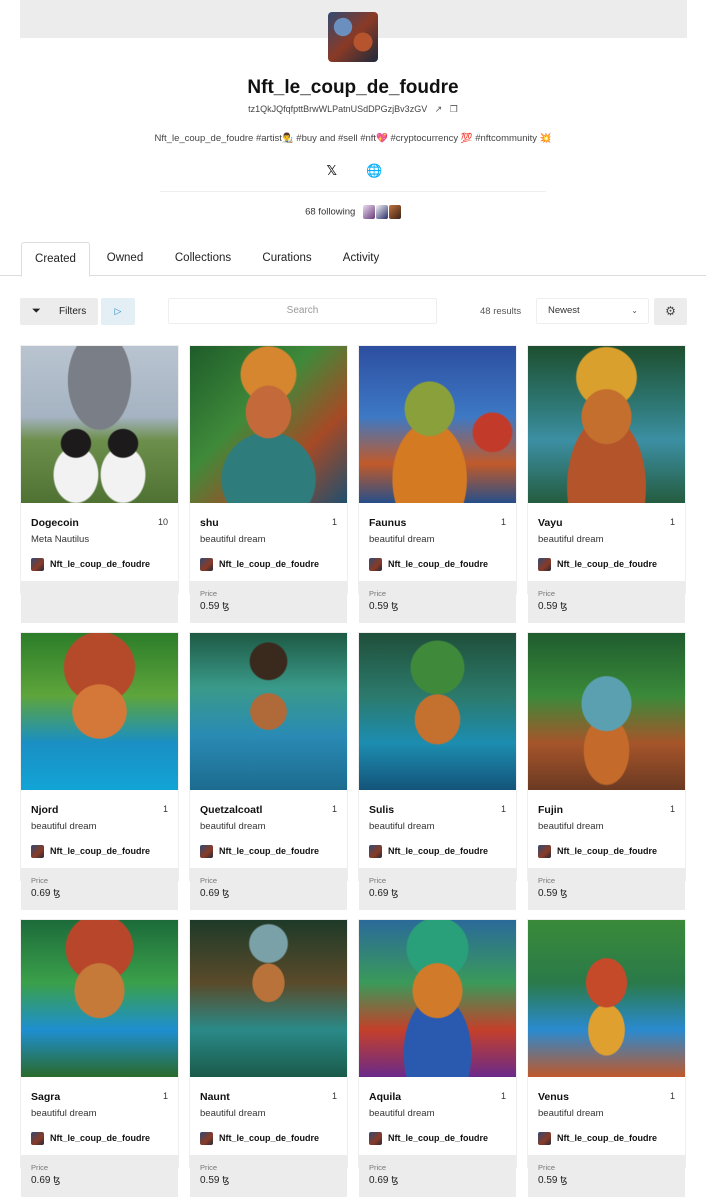 The height and width of the screenshot is (1200, 706). What do you see at coordinates (215, 1097) in the screenshot?
I see `nft-title: Naunt` at bounding box center [215, 1097].